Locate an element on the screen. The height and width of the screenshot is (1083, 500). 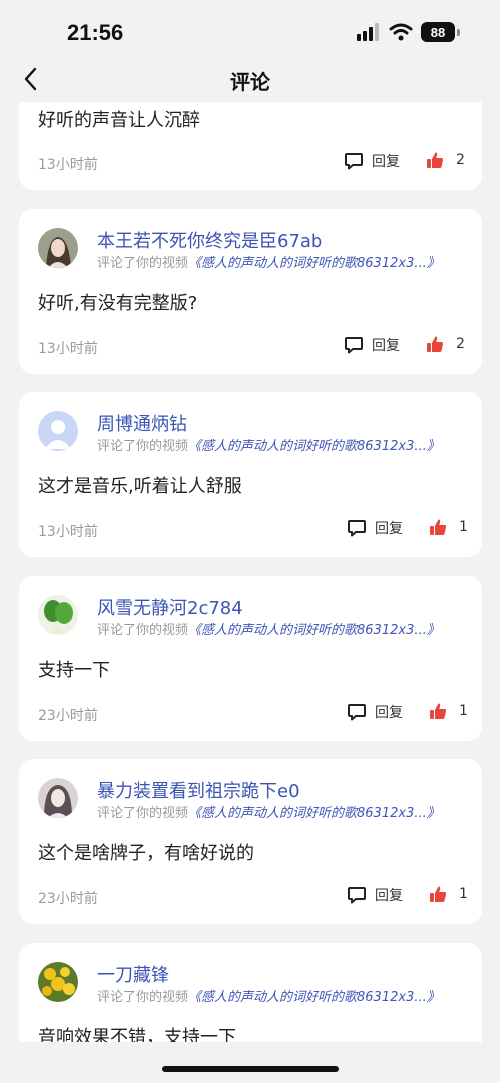
default-user-avatar-icon is located at coordinates (58, 431).